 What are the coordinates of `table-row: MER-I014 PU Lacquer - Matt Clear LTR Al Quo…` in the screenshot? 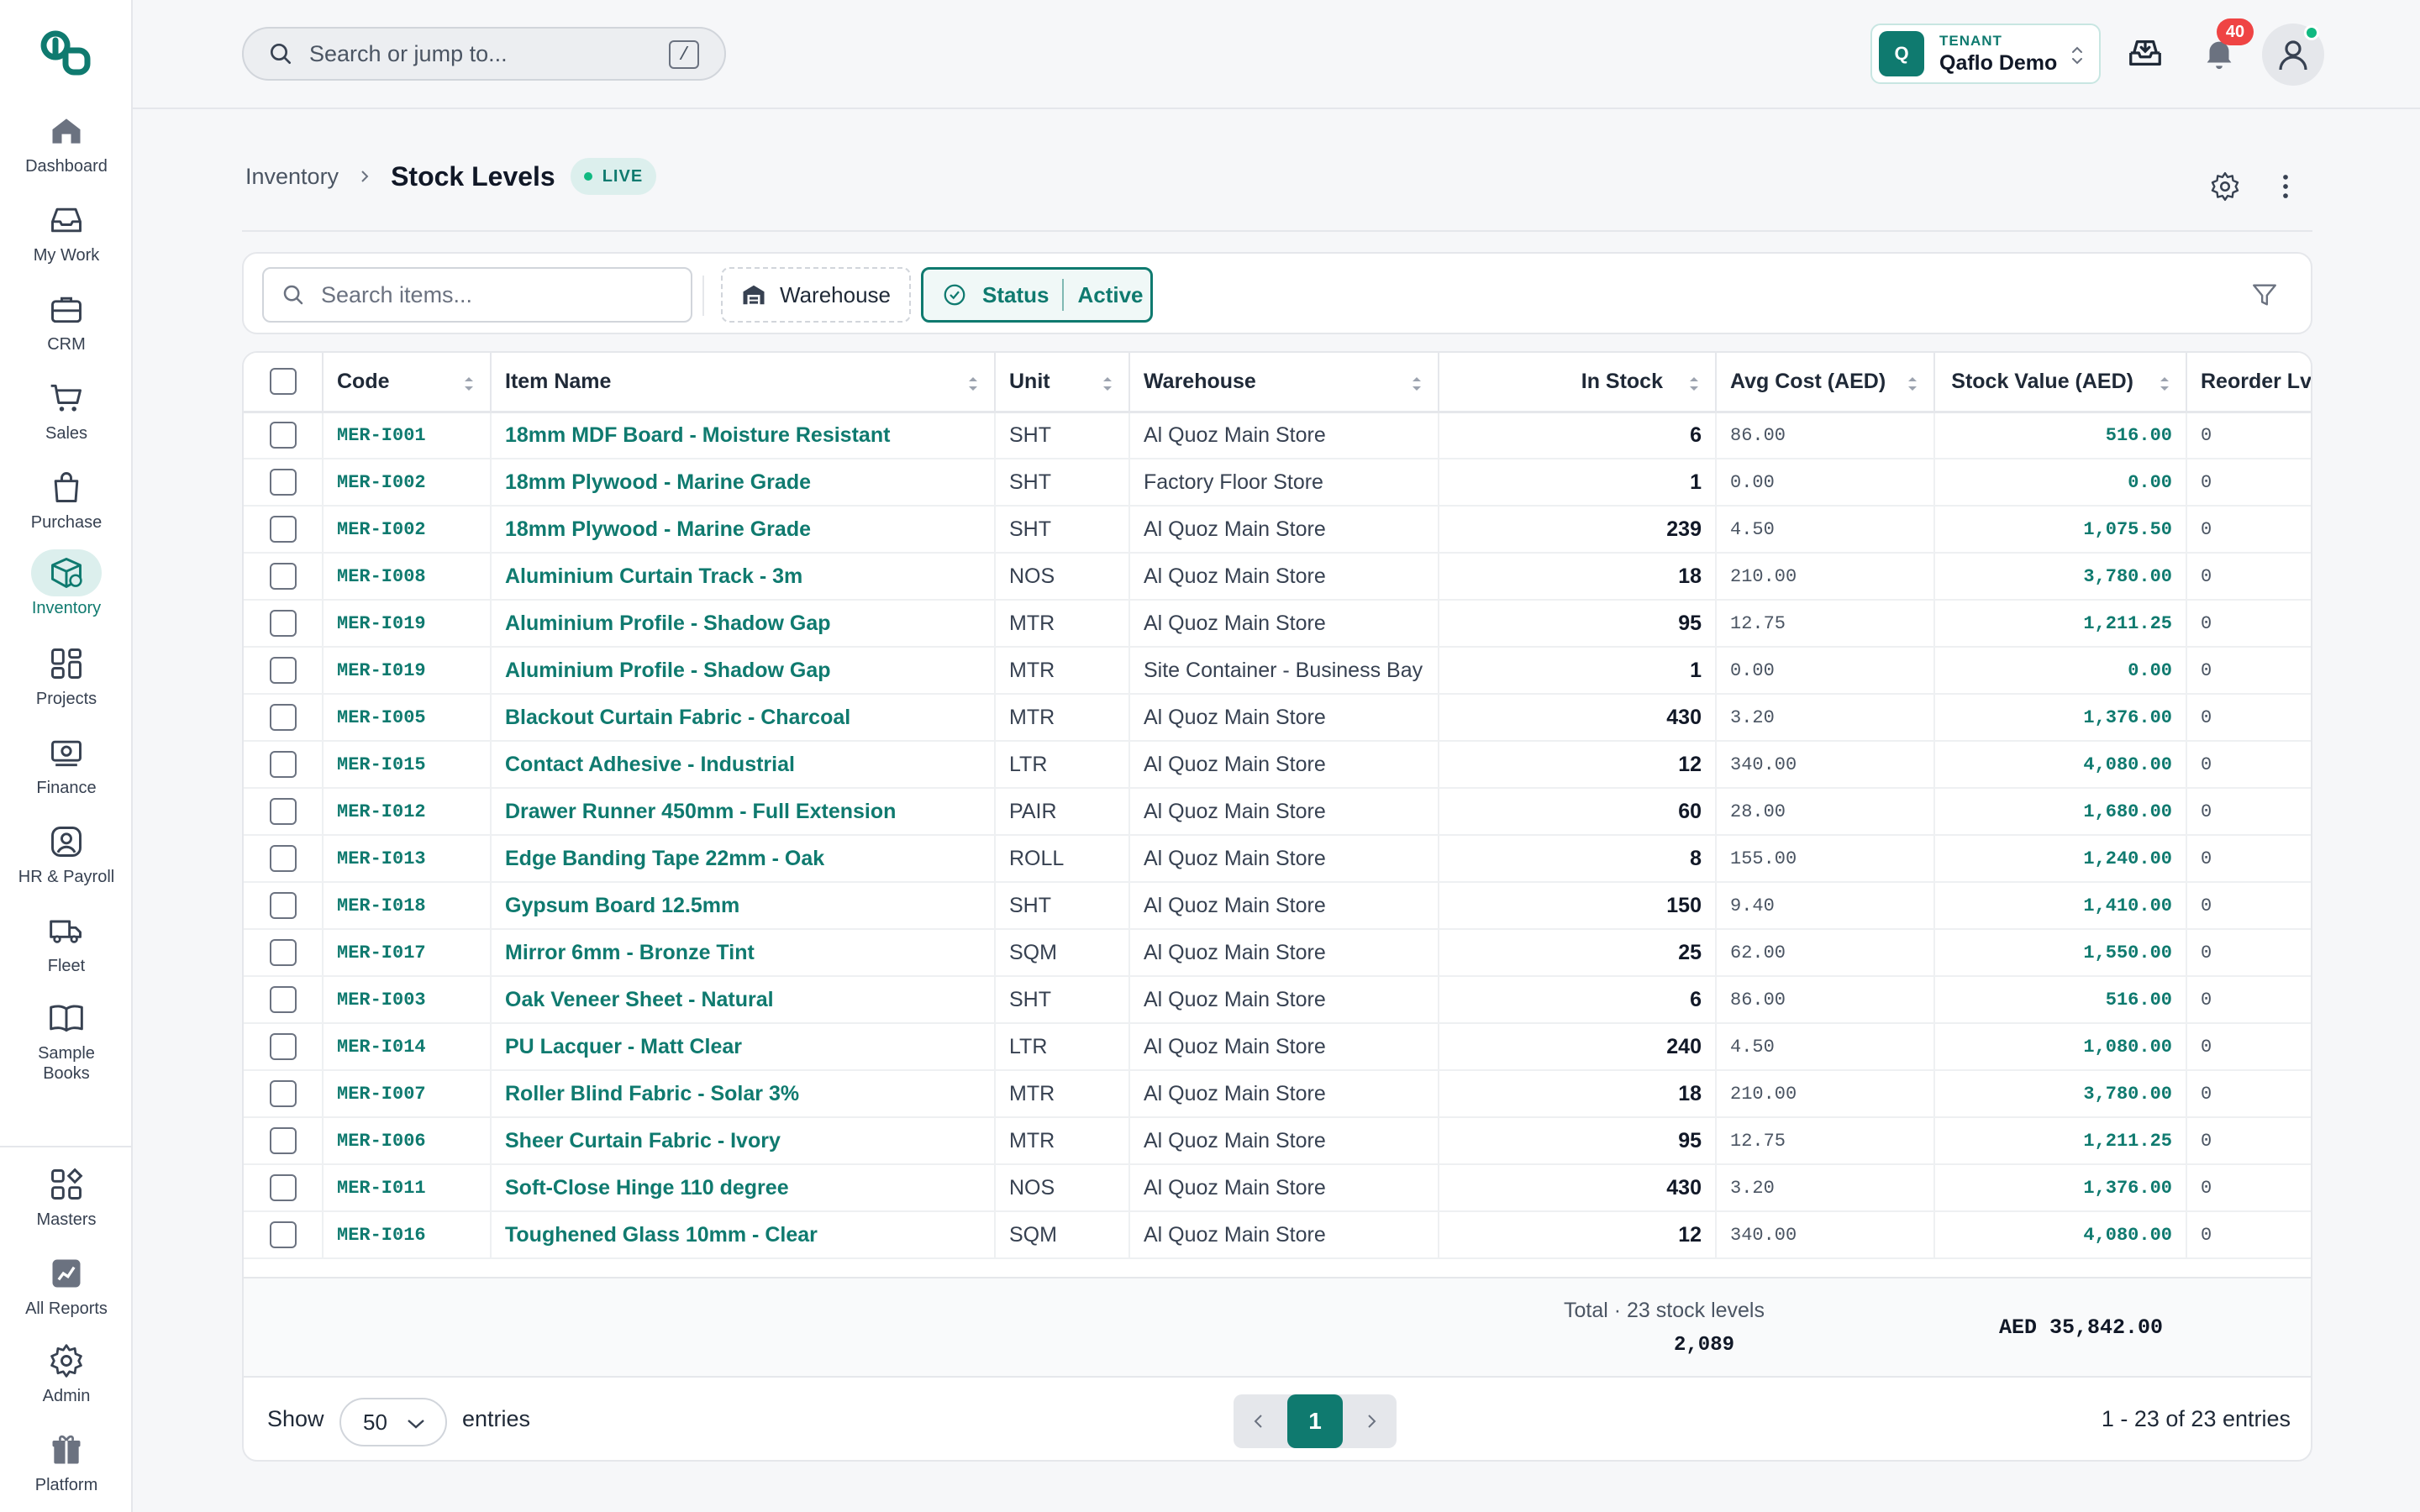 It's located at (1277, 1047).